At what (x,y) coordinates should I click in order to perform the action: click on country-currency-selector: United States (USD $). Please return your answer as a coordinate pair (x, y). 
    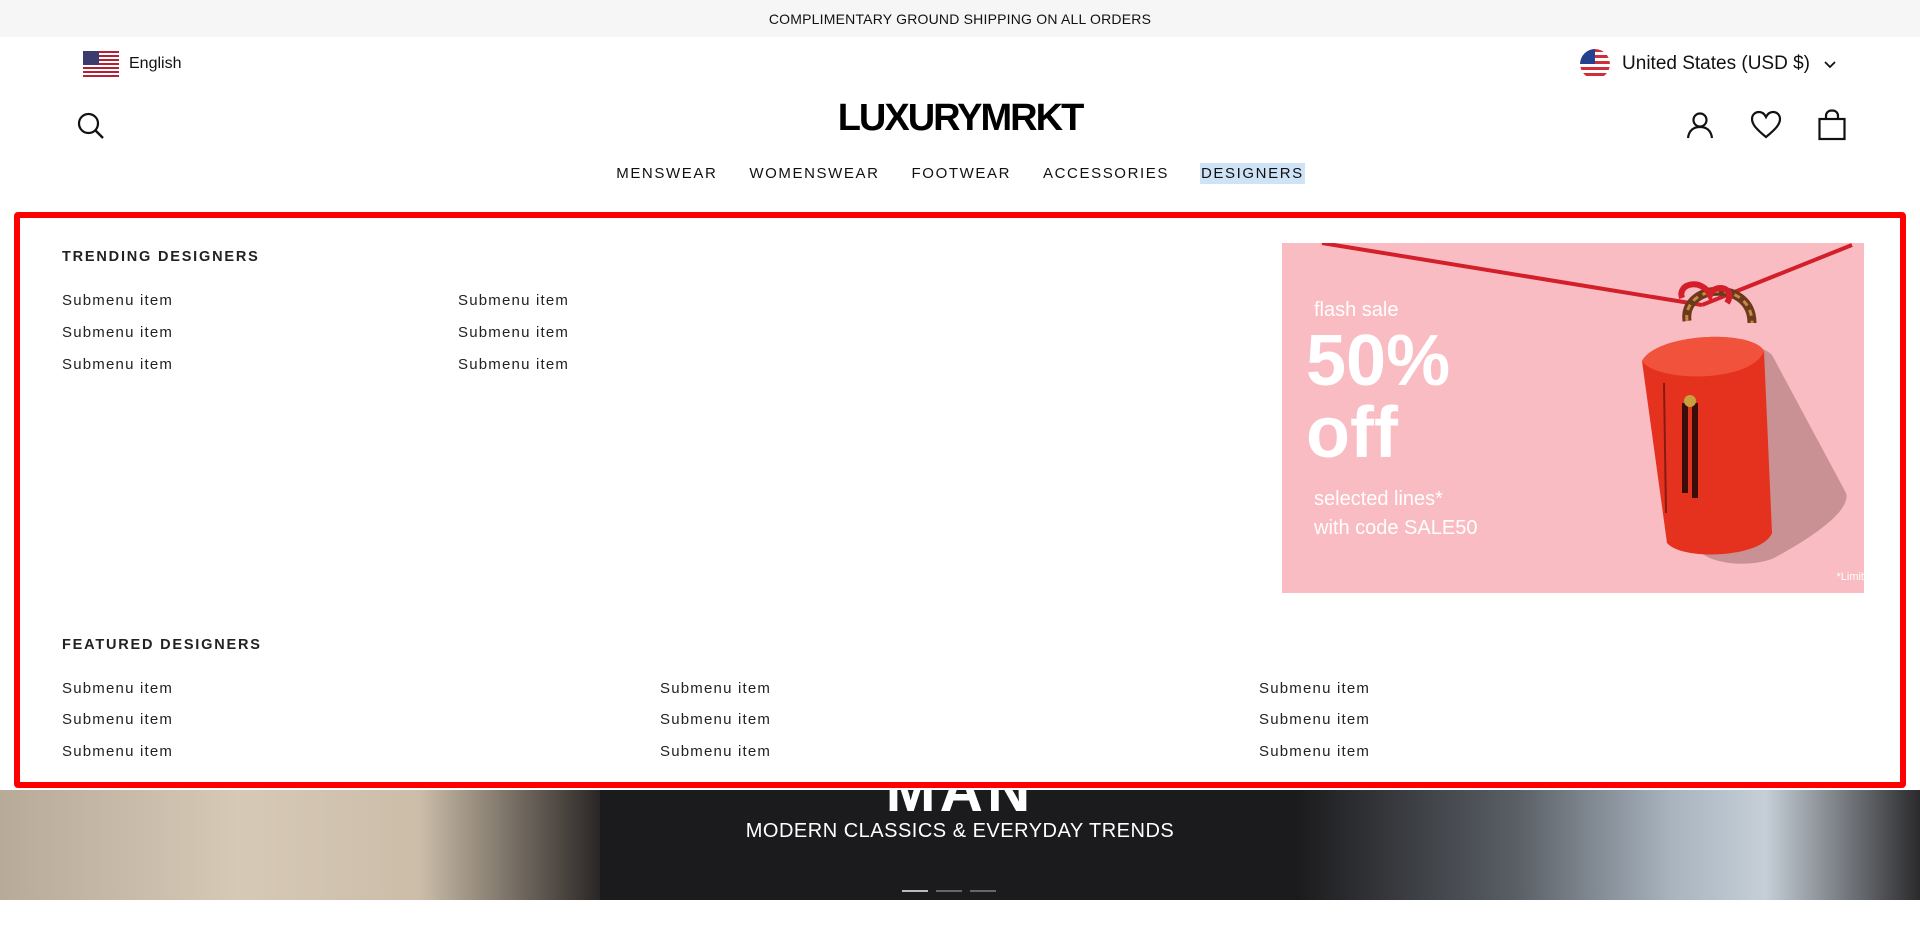
    Looking at the image, I should click on (1709, 64).